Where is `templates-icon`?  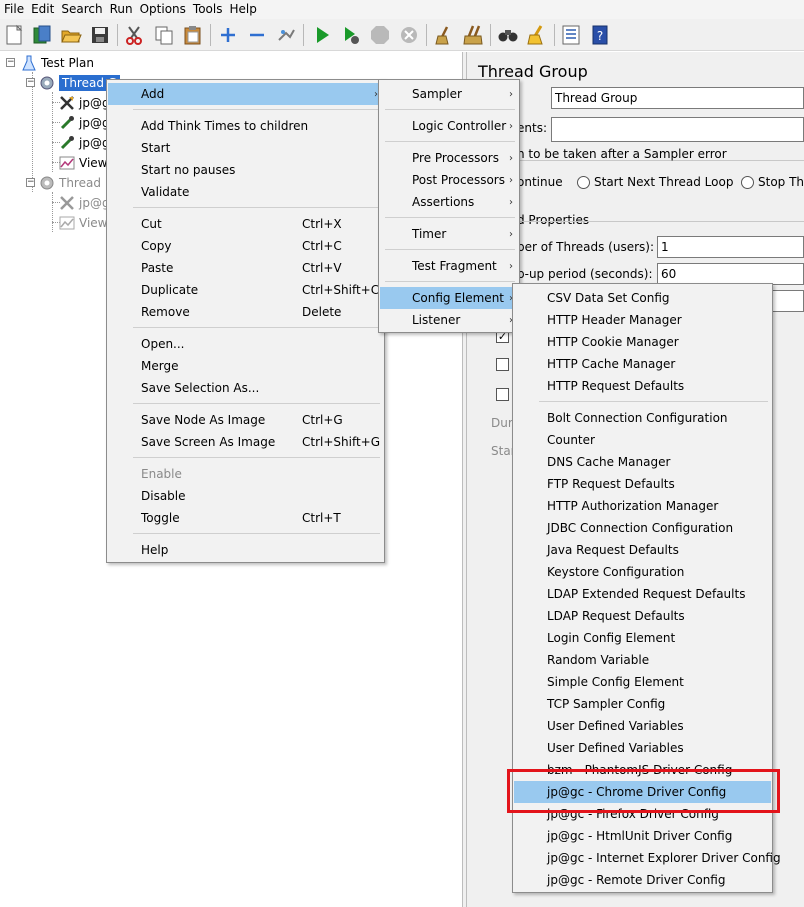 templates-icon is located at coordinates (42, 35).